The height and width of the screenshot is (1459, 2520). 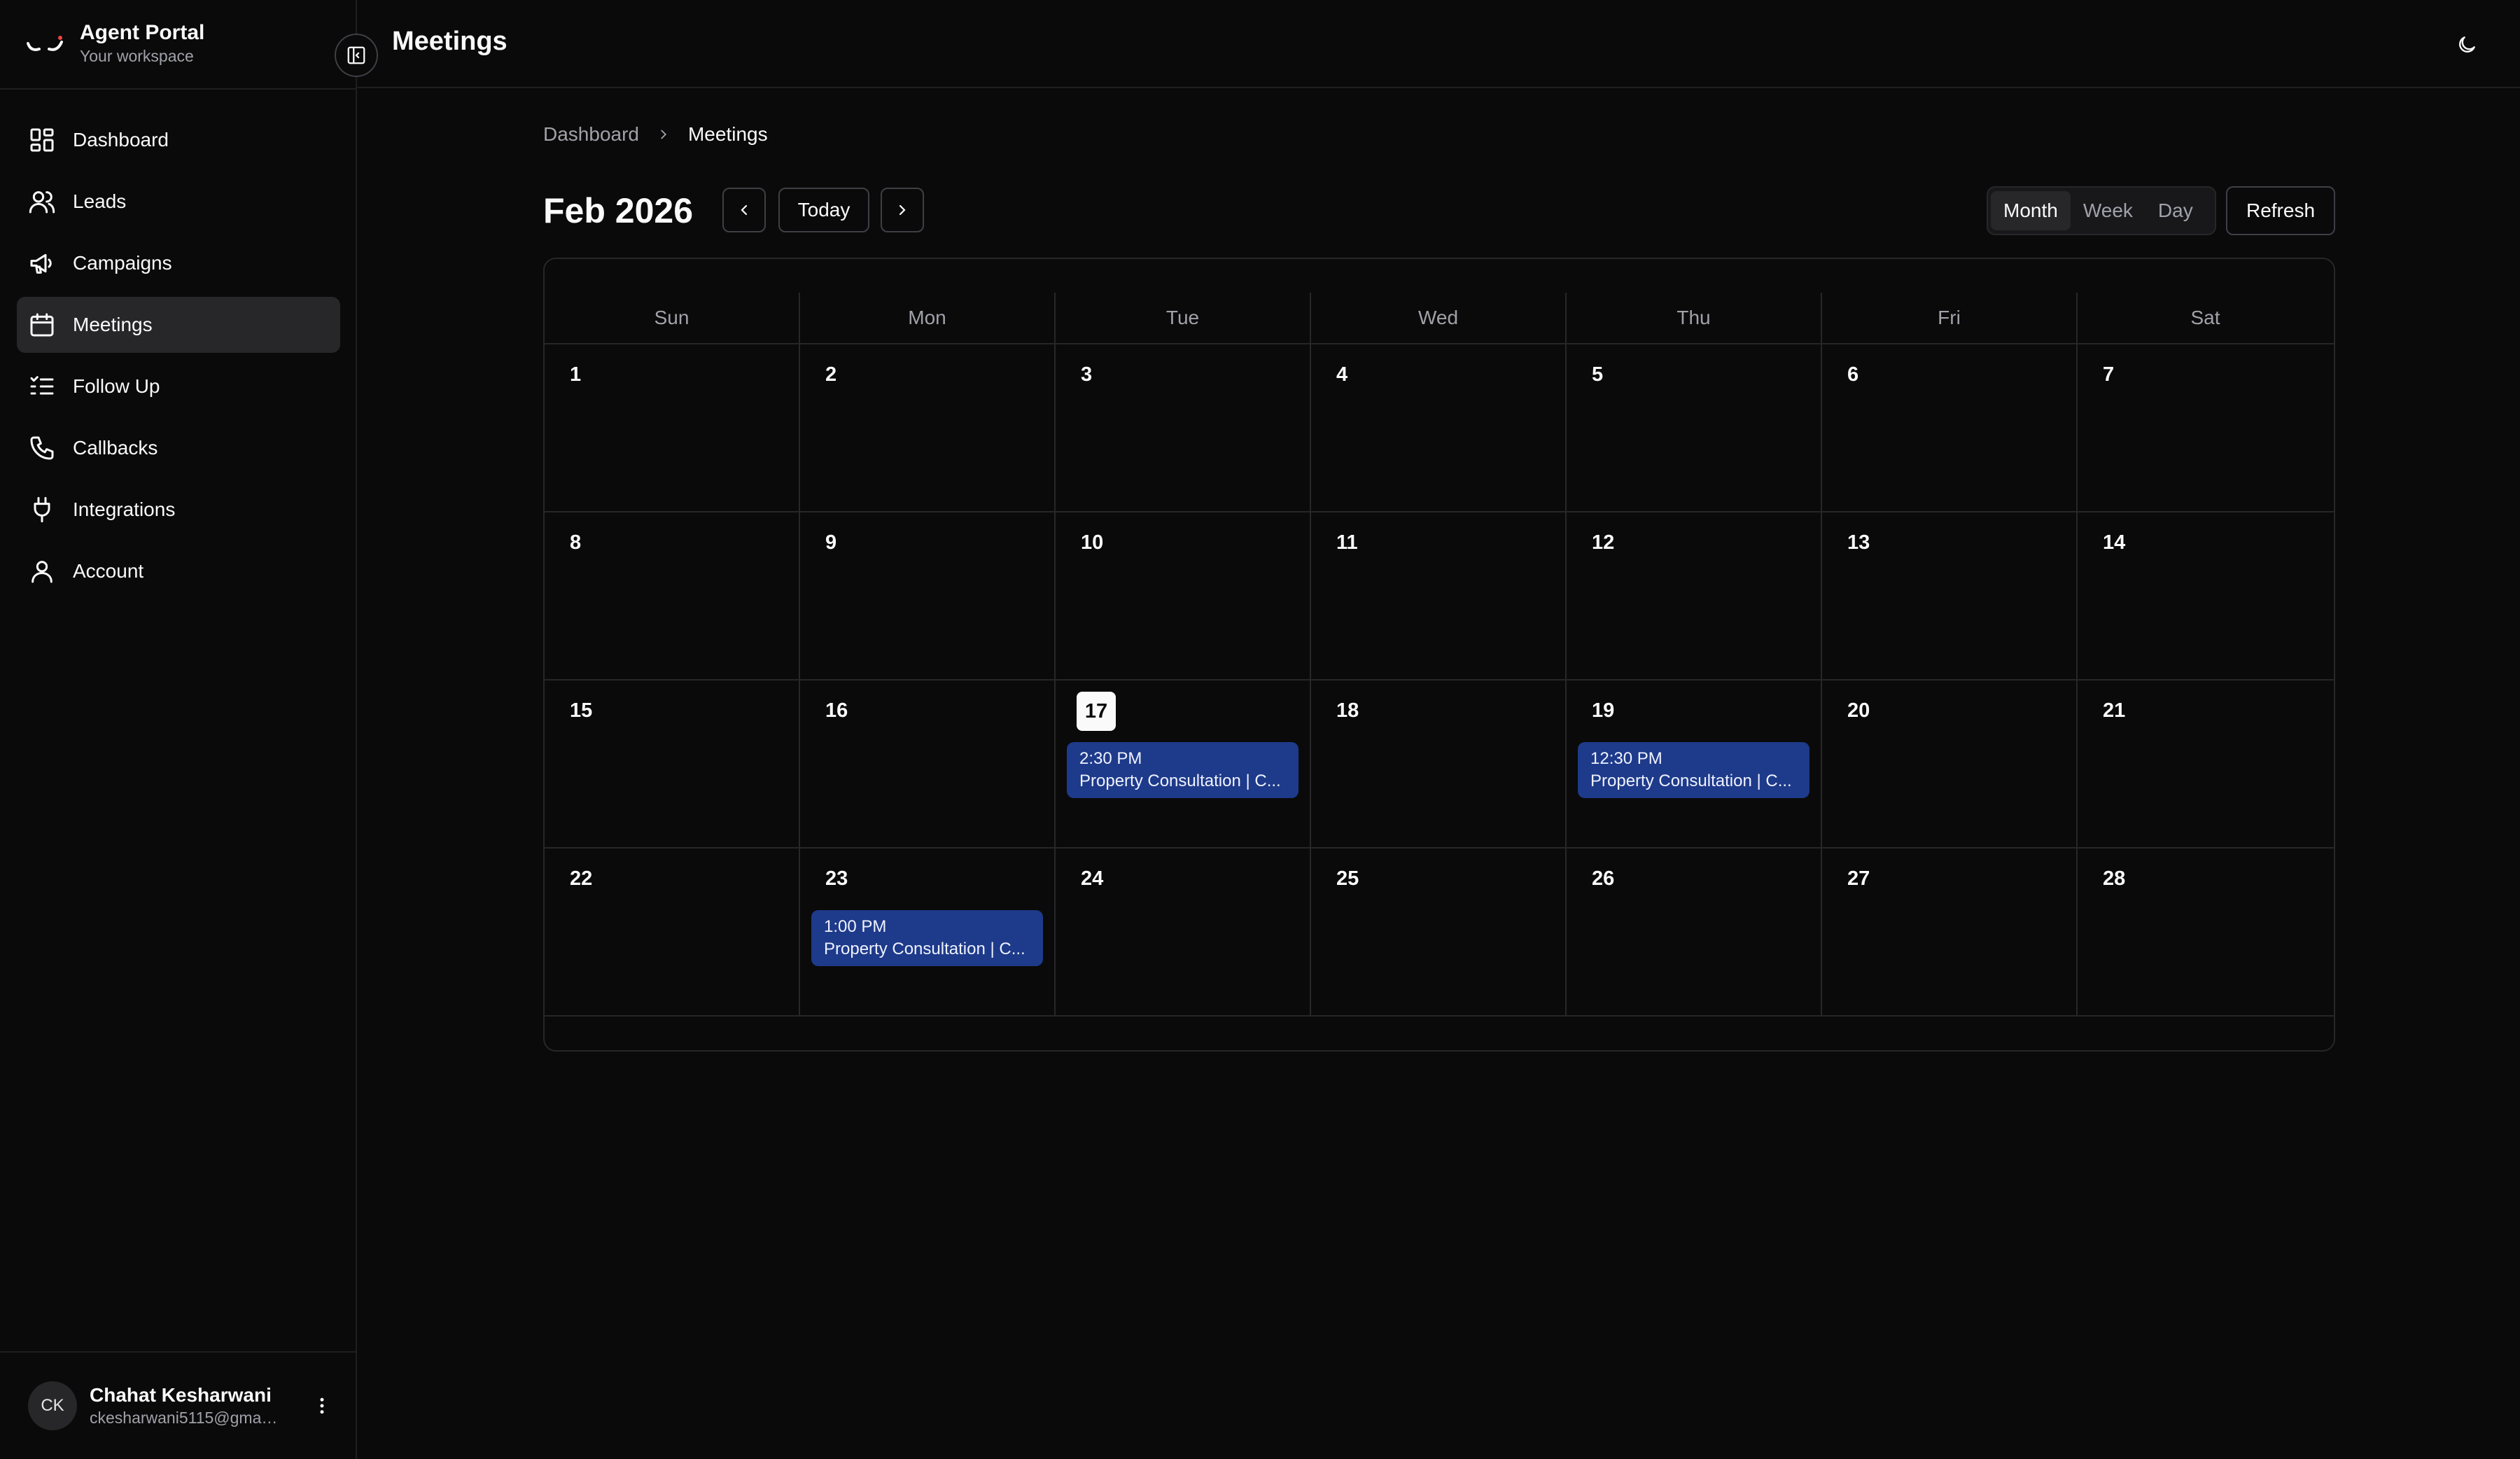 What do you see at coordinates (928, 763) in the screenshot?
I see `day-cell-16: 16` at bounding box center [928, 763].